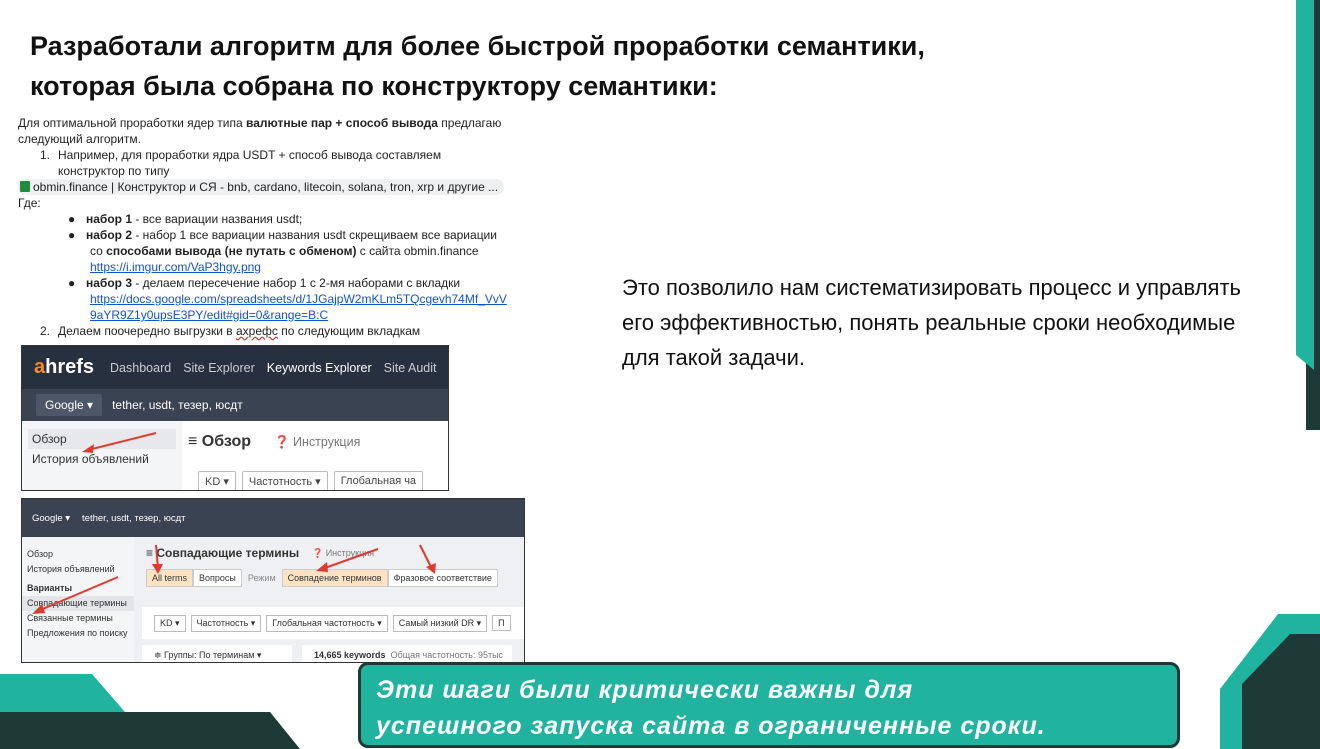 Image resolution: width=1320 pixels, height=749 pixels. What do you see at coordinates (140, 368) in the screenshot?
I see `nav-dashboard: Dashboard` at bounding box center [140, 368].